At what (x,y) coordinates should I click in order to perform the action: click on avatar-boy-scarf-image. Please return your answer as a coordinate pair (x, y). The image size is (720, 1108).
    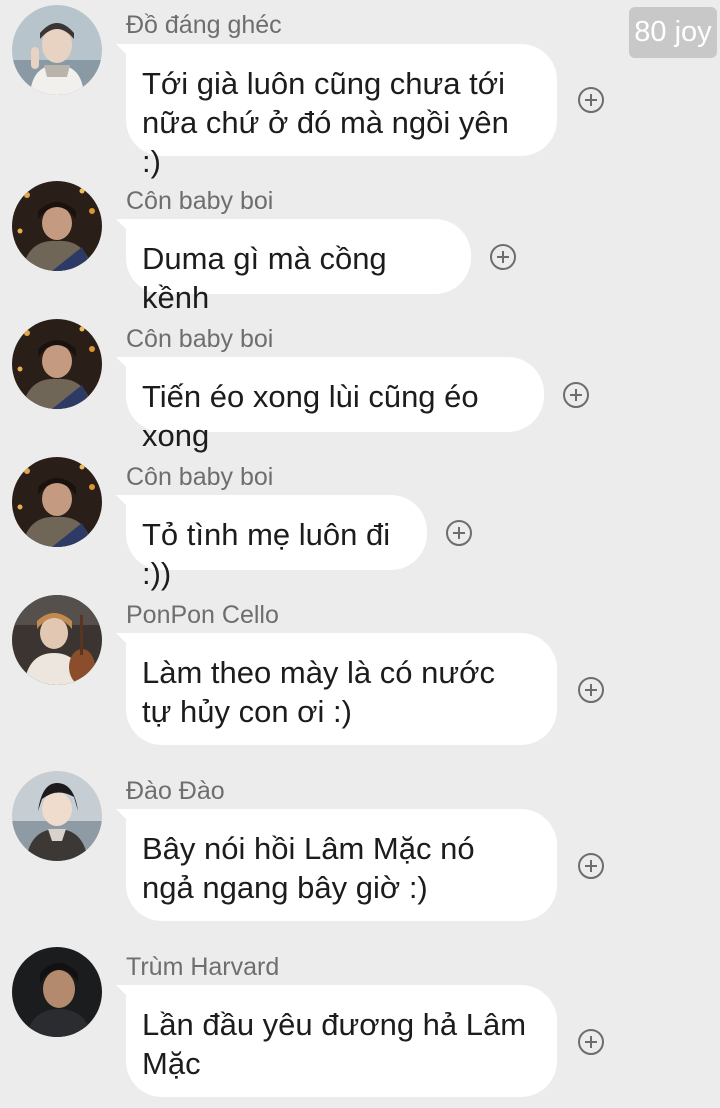
    Looking at the image, I should click on (57, 50).